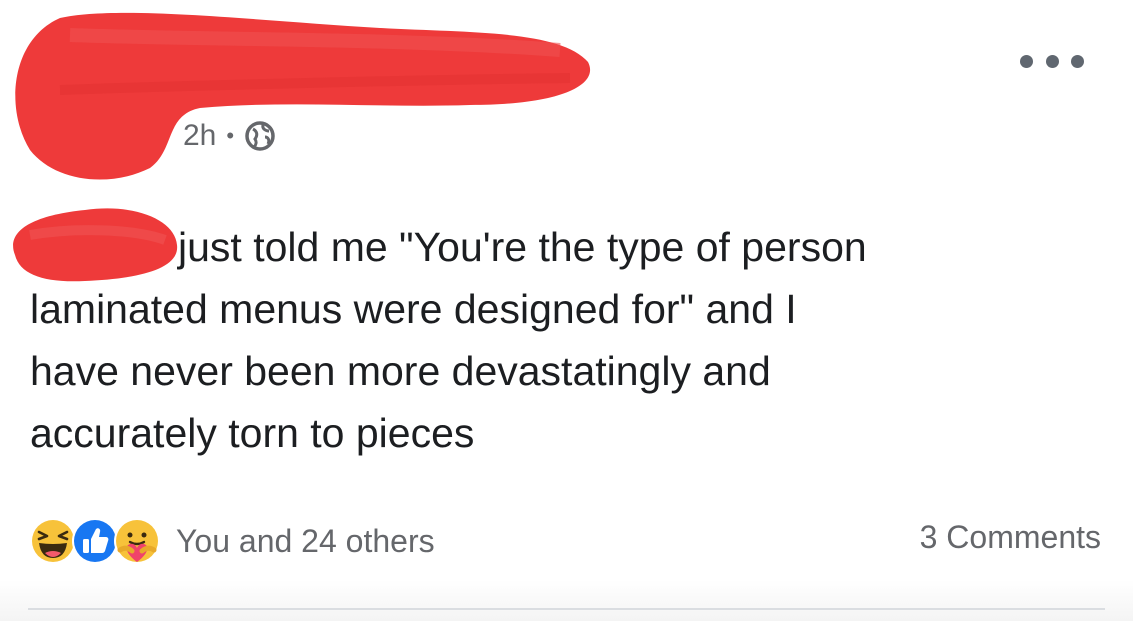 The height and width of the screenshot is (621, 1133). Describe the element at coordinates (305, 541) in the screenshot. I see `reactions-count: You and 24 others` at that location.